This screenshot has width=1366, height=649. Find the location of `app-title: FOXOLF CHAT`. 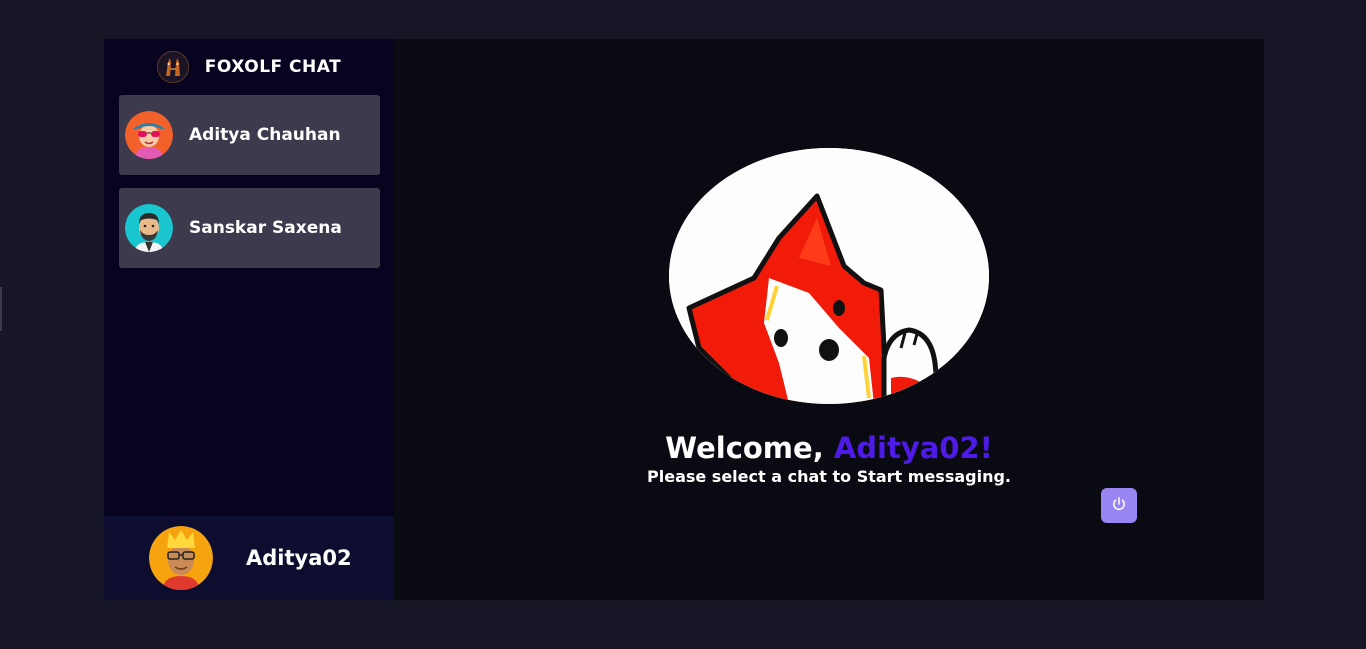

app-title: FOXOLF CHAT is located at coordinates (273, 67).